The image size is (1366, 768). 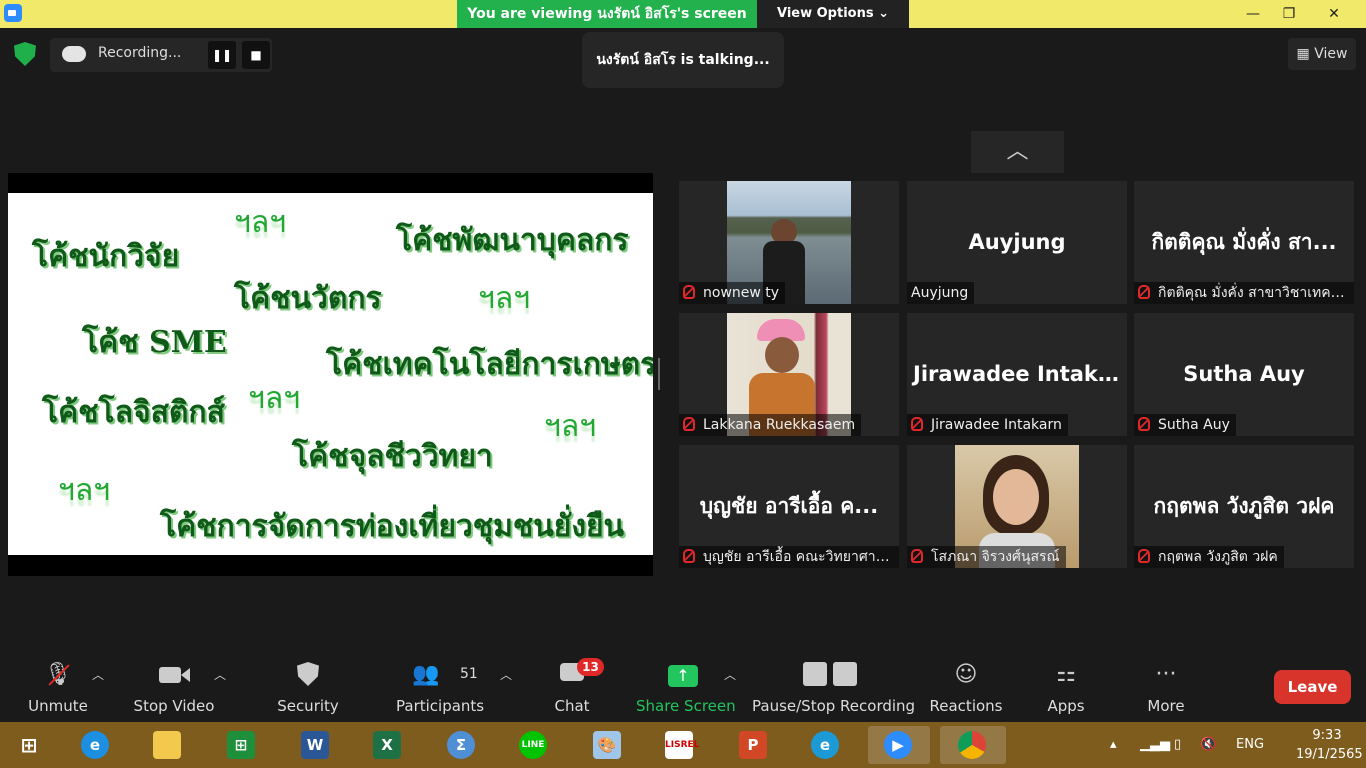 What do you see at coordinates (607, 745) in the screenshot?
I see `paint-app-icon: 🎨` at bounding box center [607, 745].